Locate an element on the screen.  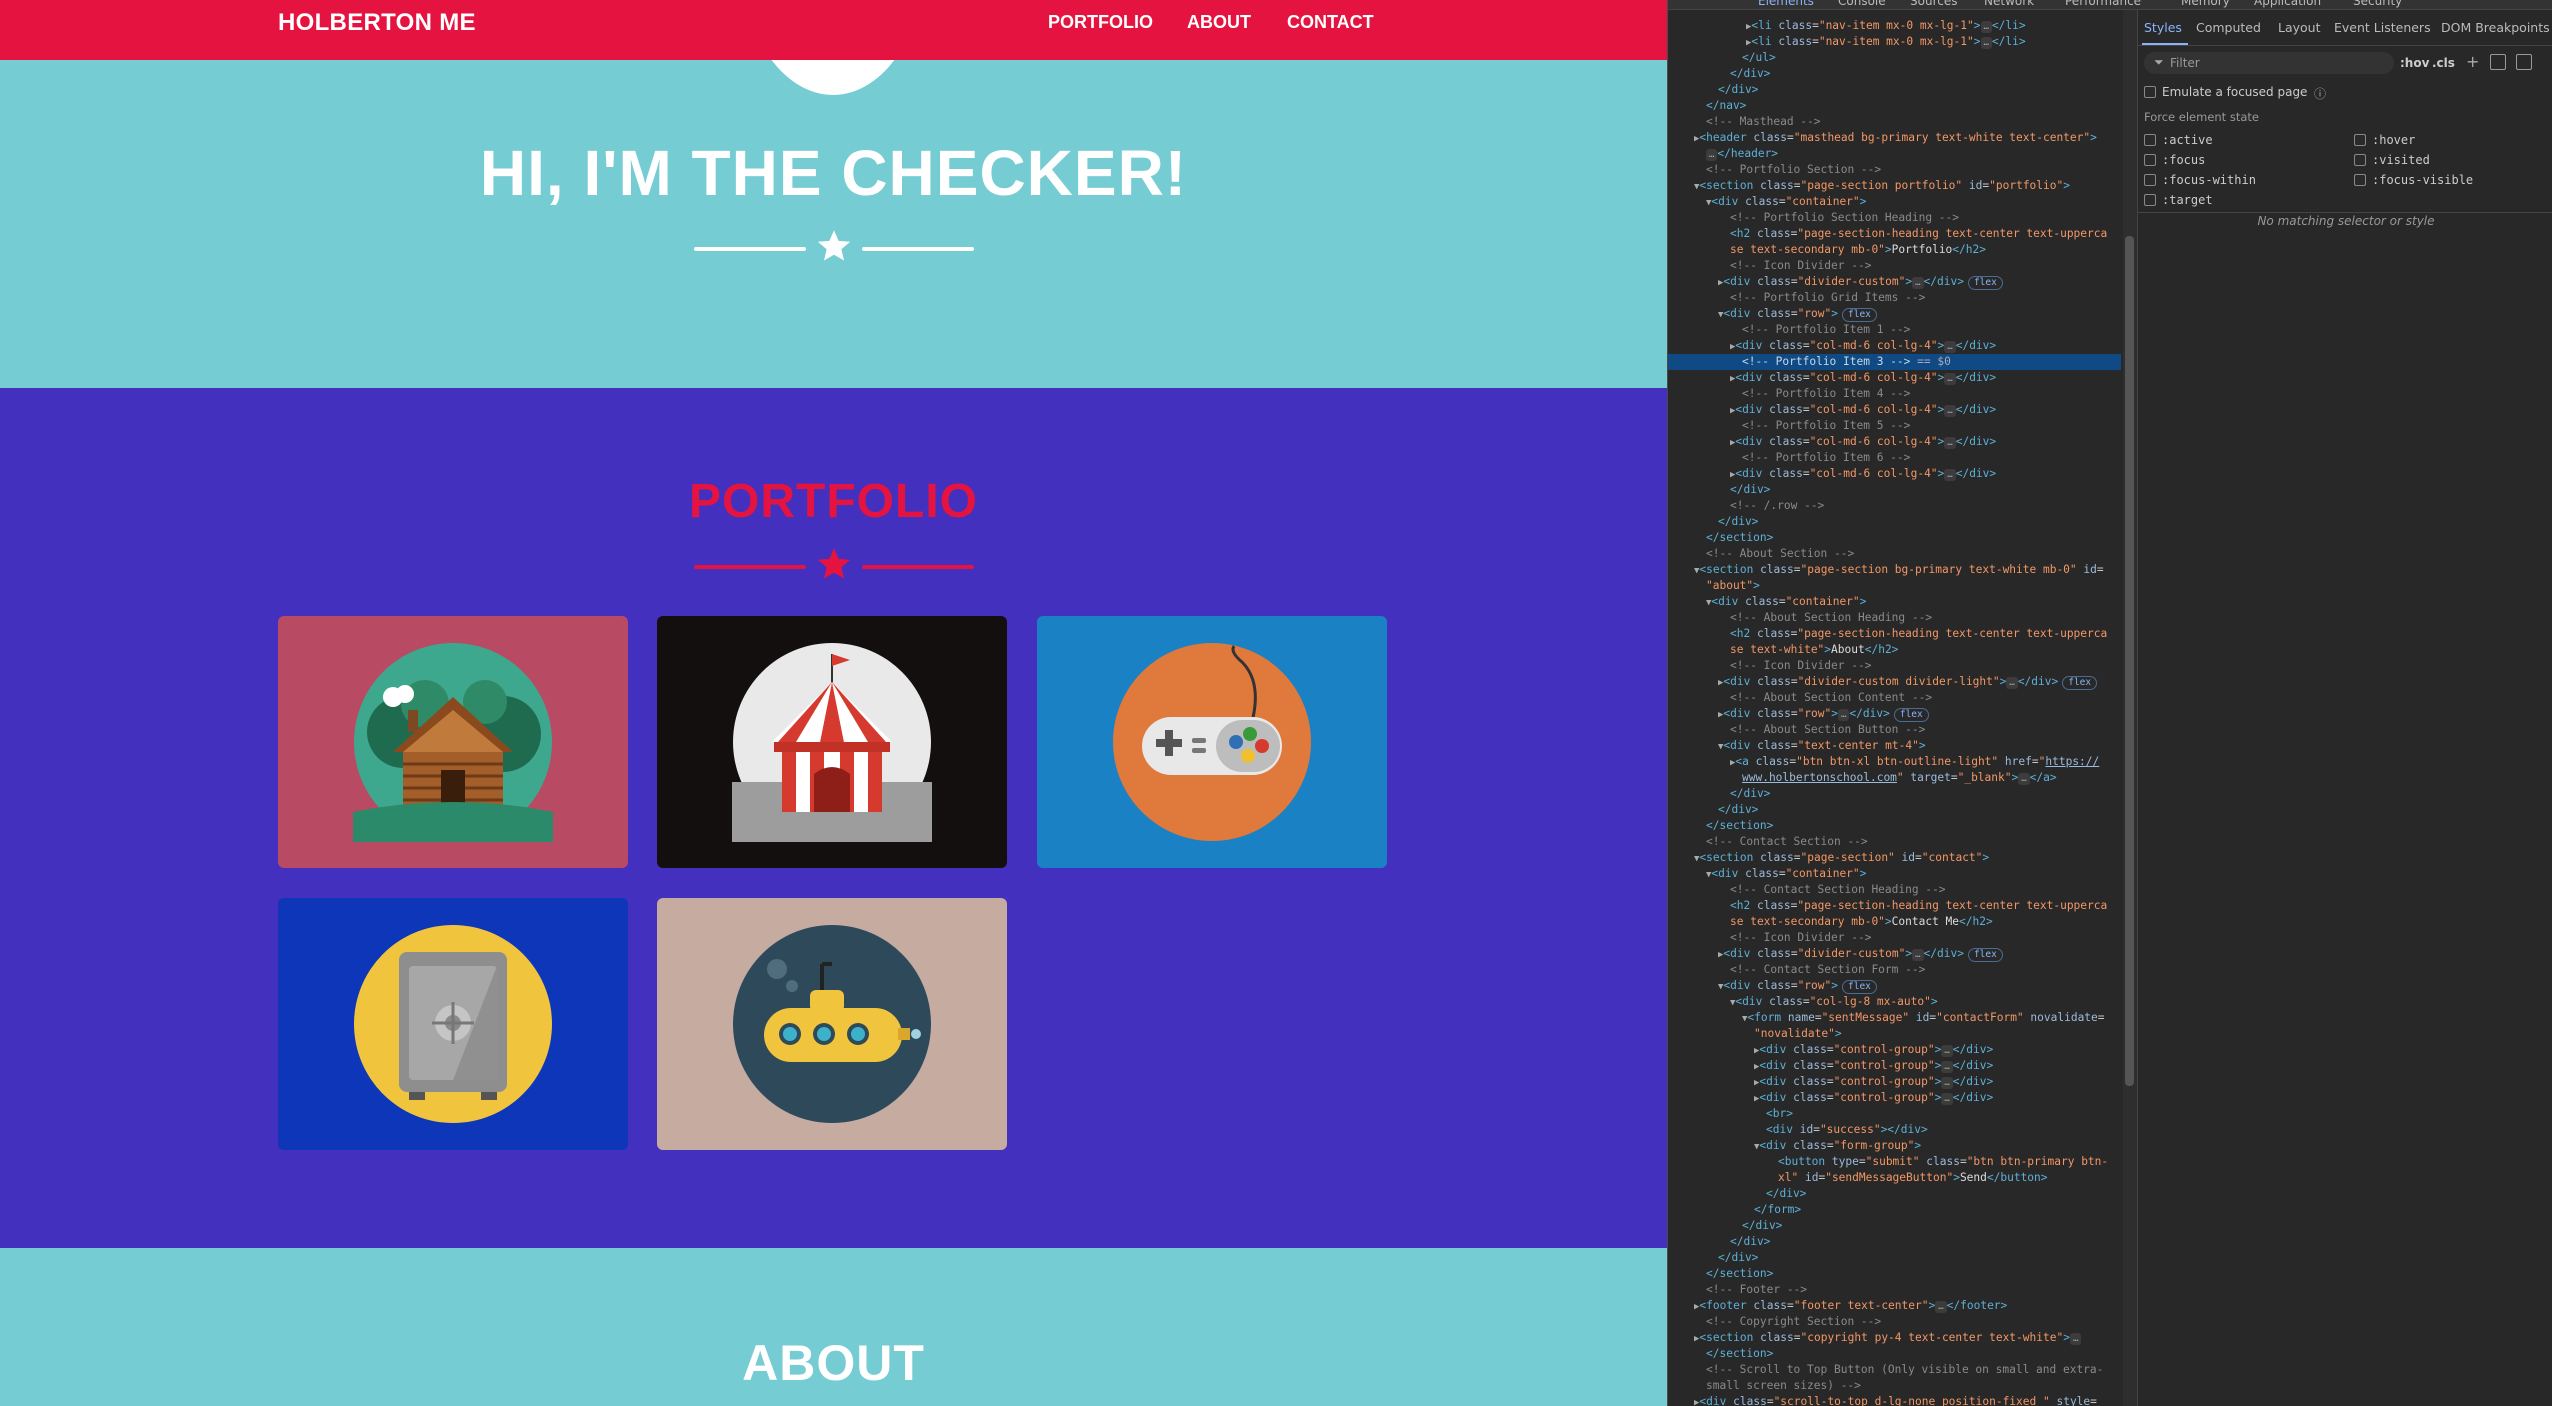
state-focus-within-checkbox is located at coordinates (2150, 180).